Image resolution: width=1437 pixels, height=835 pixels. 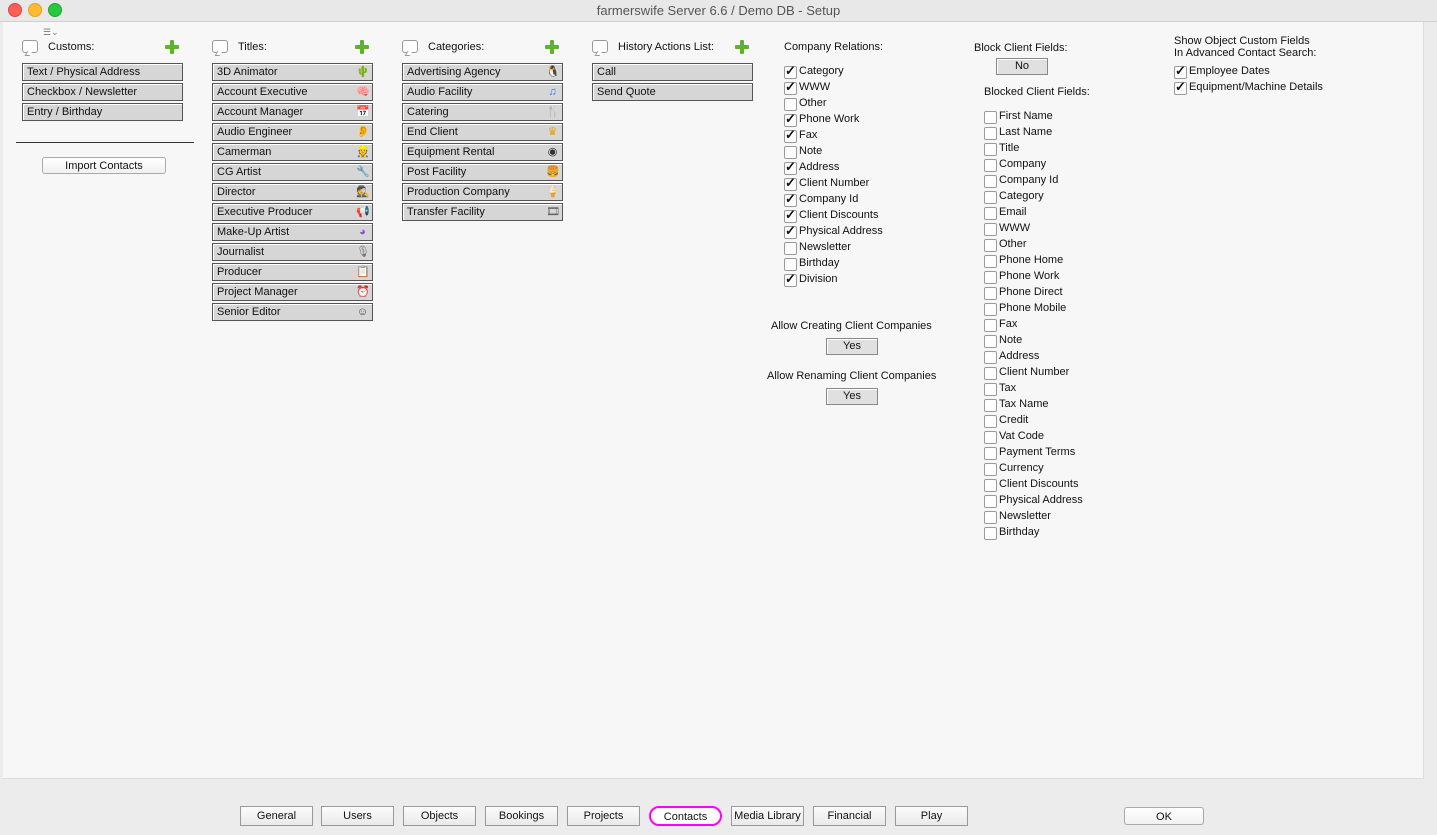 I want to click on blocked-field-checkbox-label: Currency, so click(x=1021, y=468).